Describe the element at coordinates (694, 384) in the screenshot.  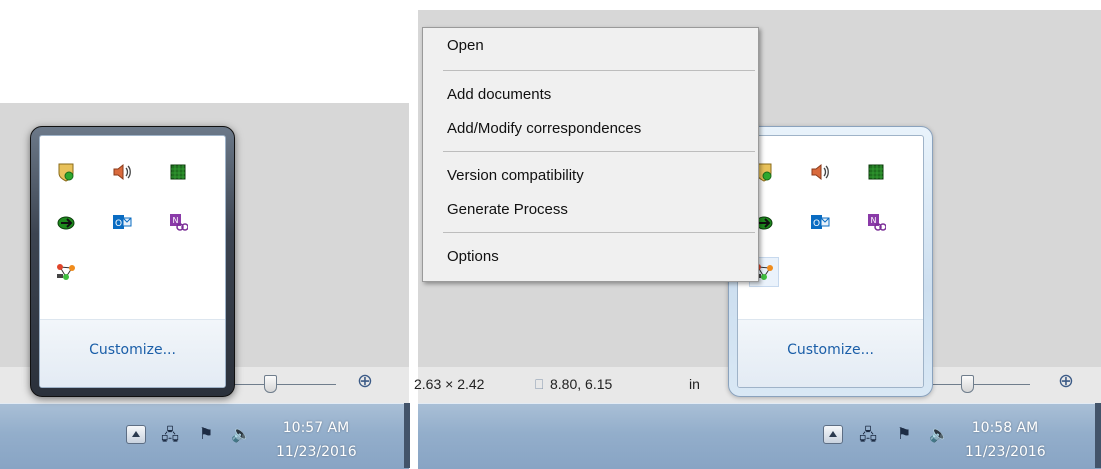
I see `unit-label: in` at that location.